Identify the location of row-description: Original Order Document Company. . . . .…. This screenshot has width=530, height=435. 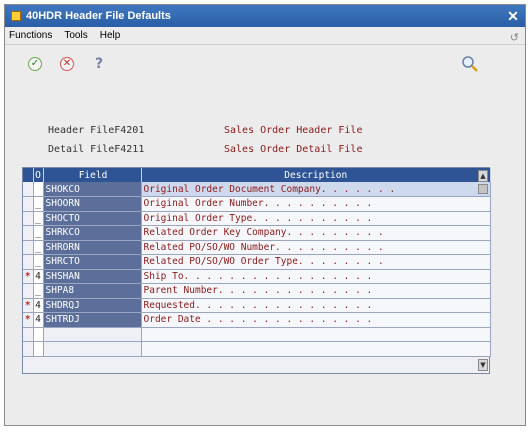
(316, 189).